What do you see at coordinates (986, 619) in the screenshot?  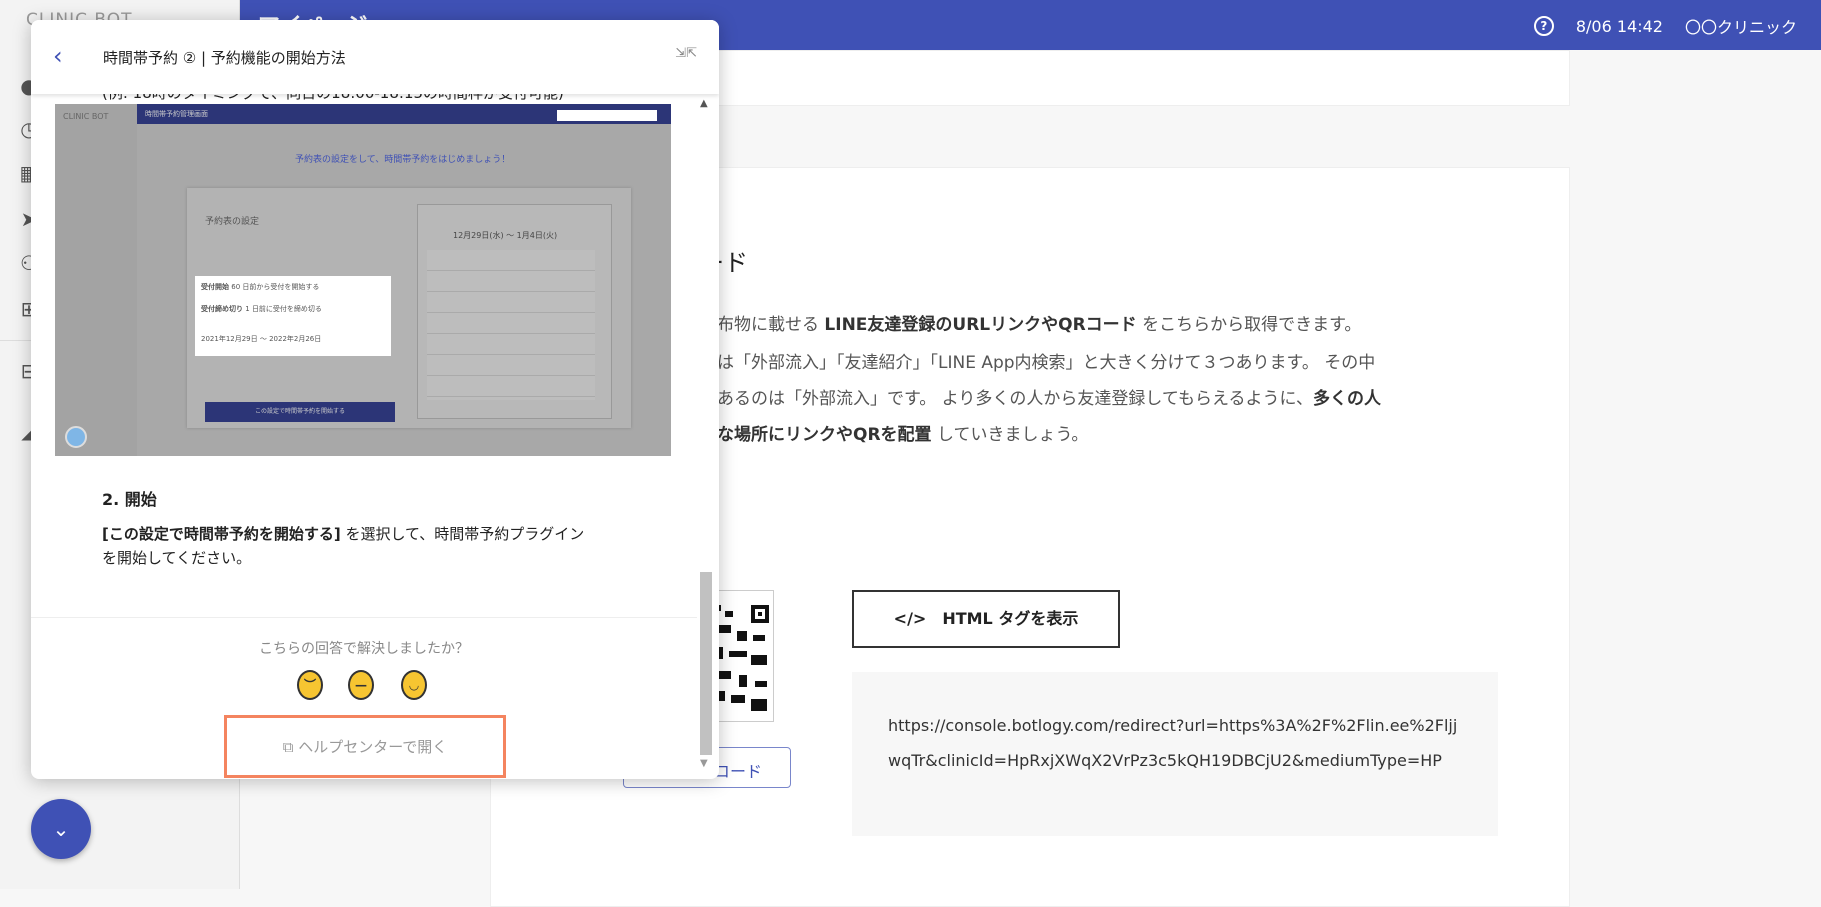 I see `show-html-tag-button: </> HTML タグを表示` at bounding box center [986, 619].